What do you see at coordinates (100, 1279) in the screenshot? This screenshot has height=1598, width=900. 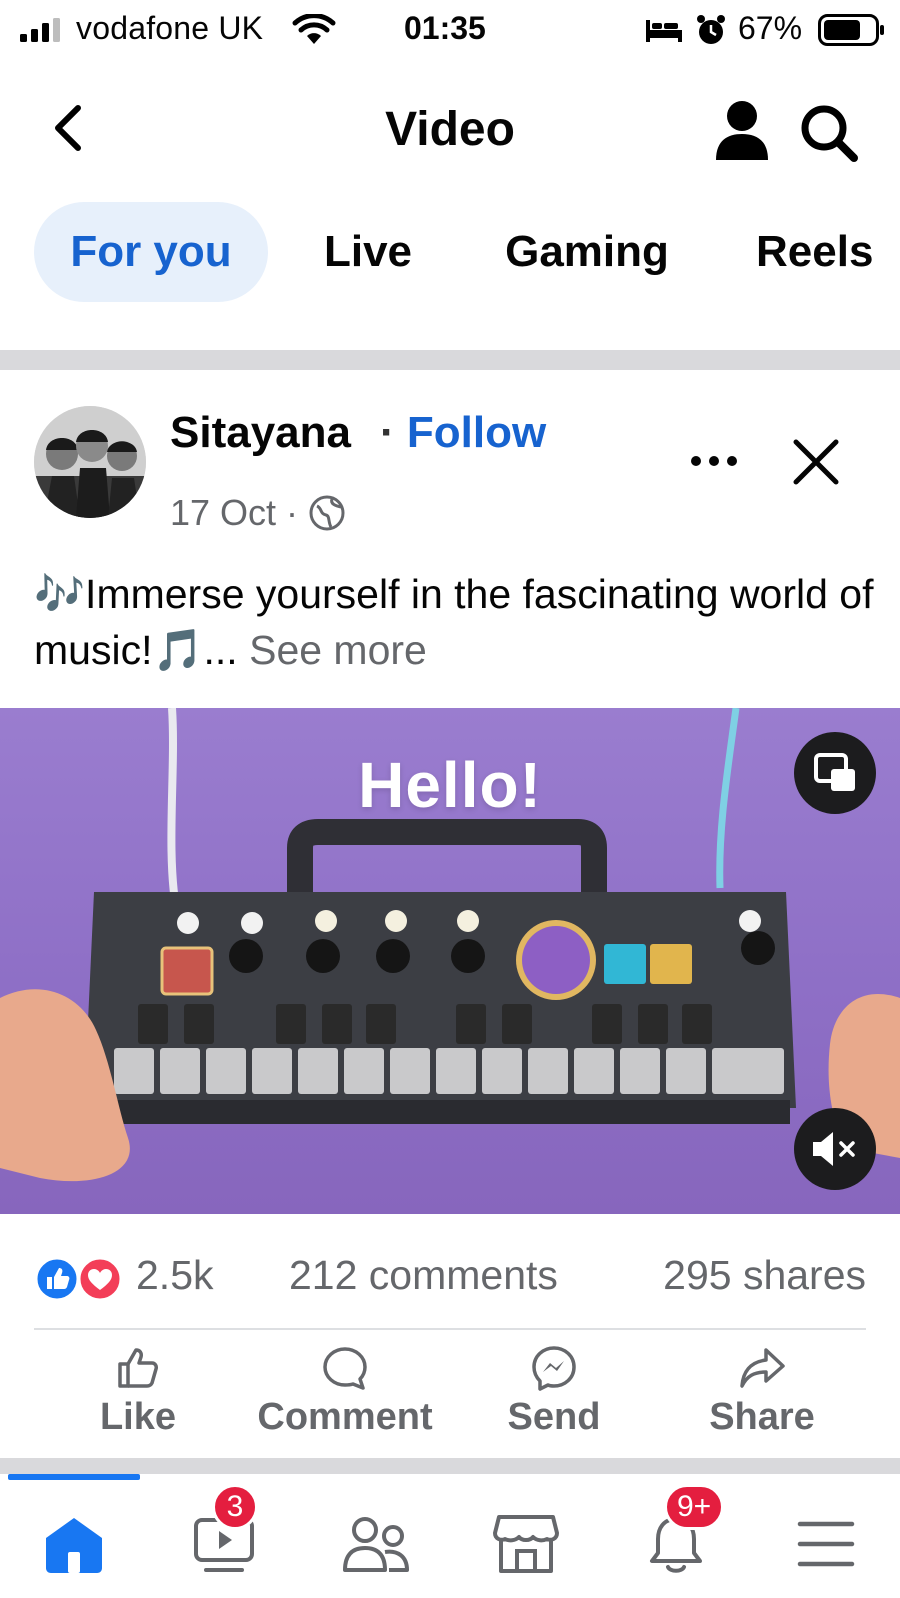 I see `love-reaction-icon` at bounding box center [100, 1279].